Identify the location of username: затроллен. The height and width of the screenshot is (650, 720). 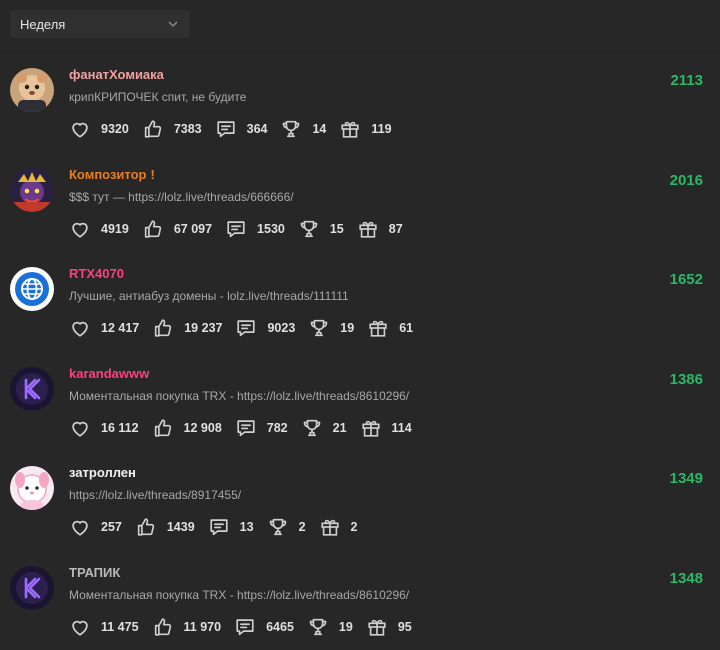
(102, 472).